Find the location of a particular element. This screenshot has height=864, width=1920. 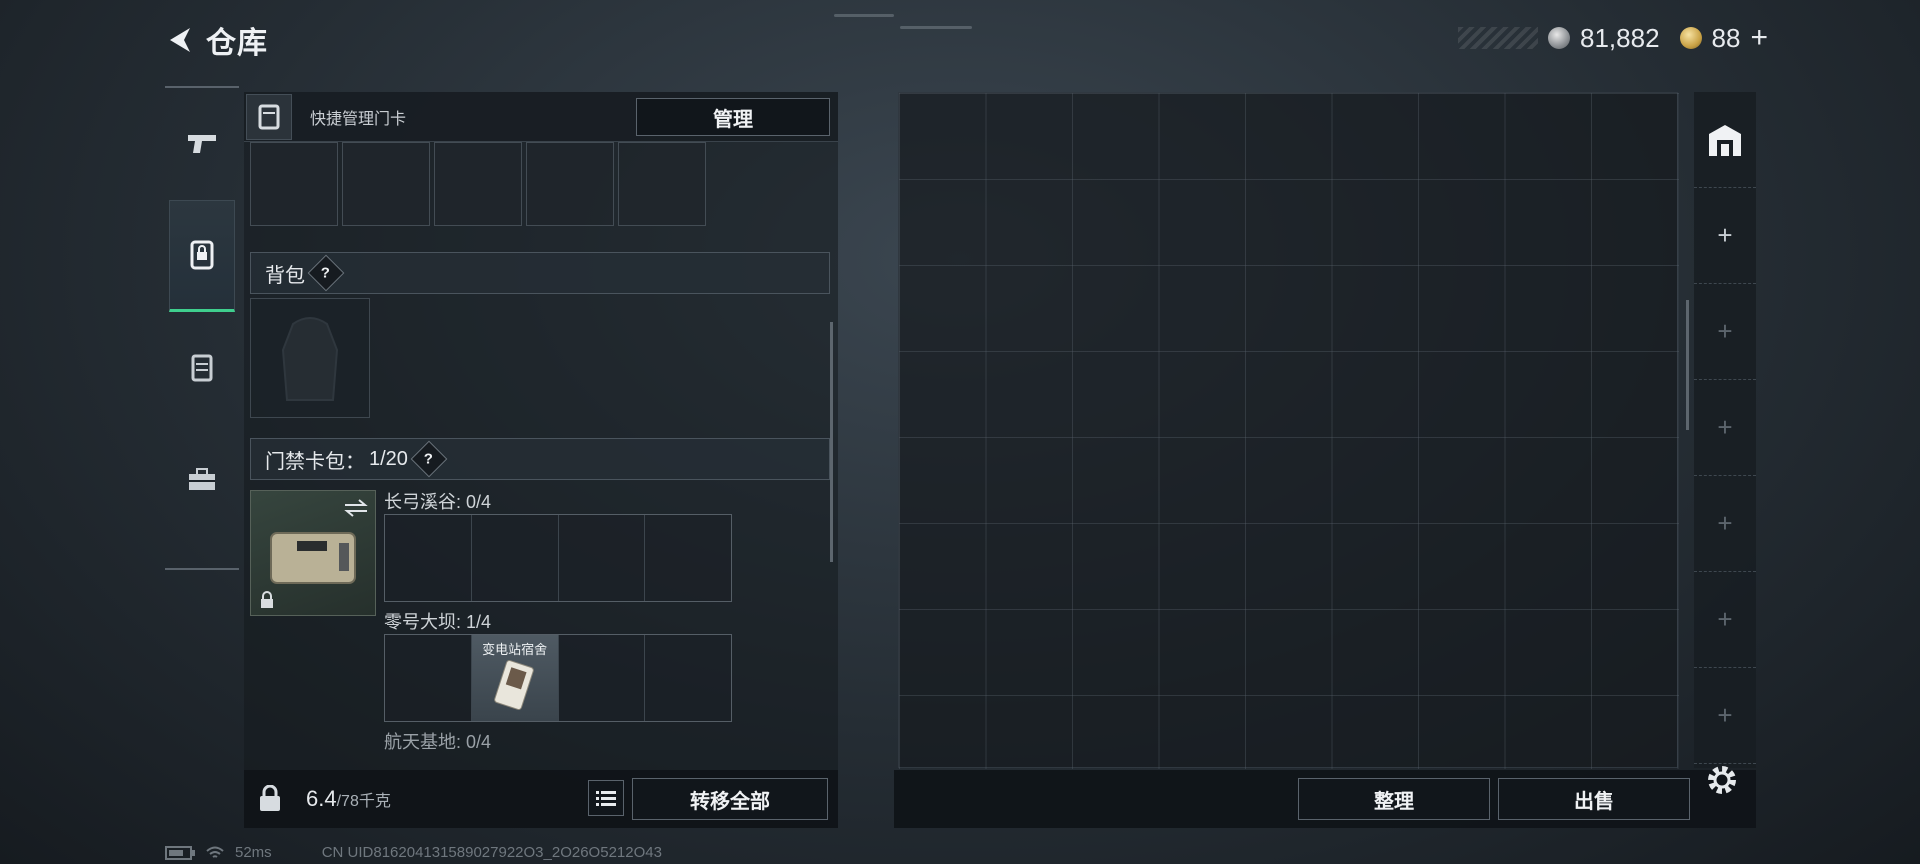

carry-weight: 6.4/78千克 is located at coordinates (348, 798).